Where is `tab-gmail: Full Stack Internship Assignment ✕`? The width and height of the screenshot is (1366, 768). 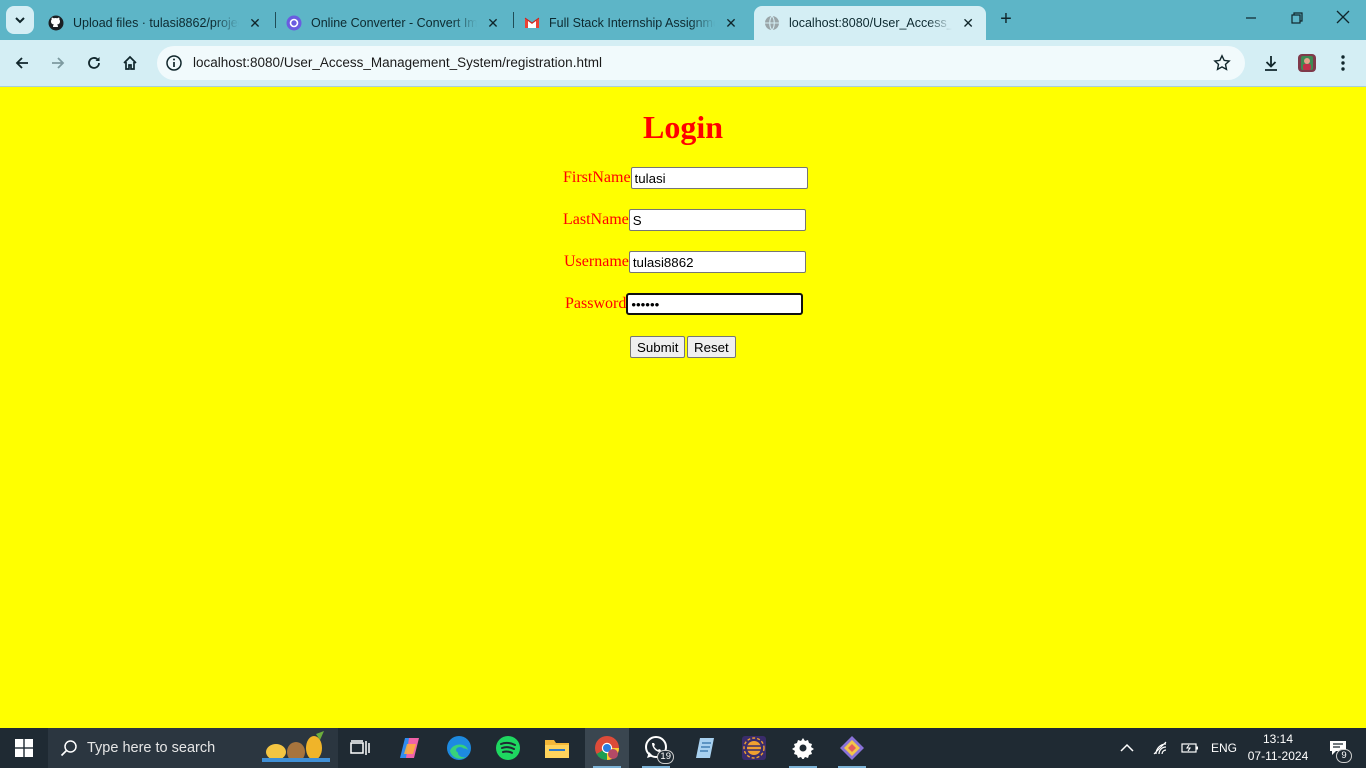 tab-gmail: Full Stack Internship Assignment ✕ is located at coordinates (632, 23).